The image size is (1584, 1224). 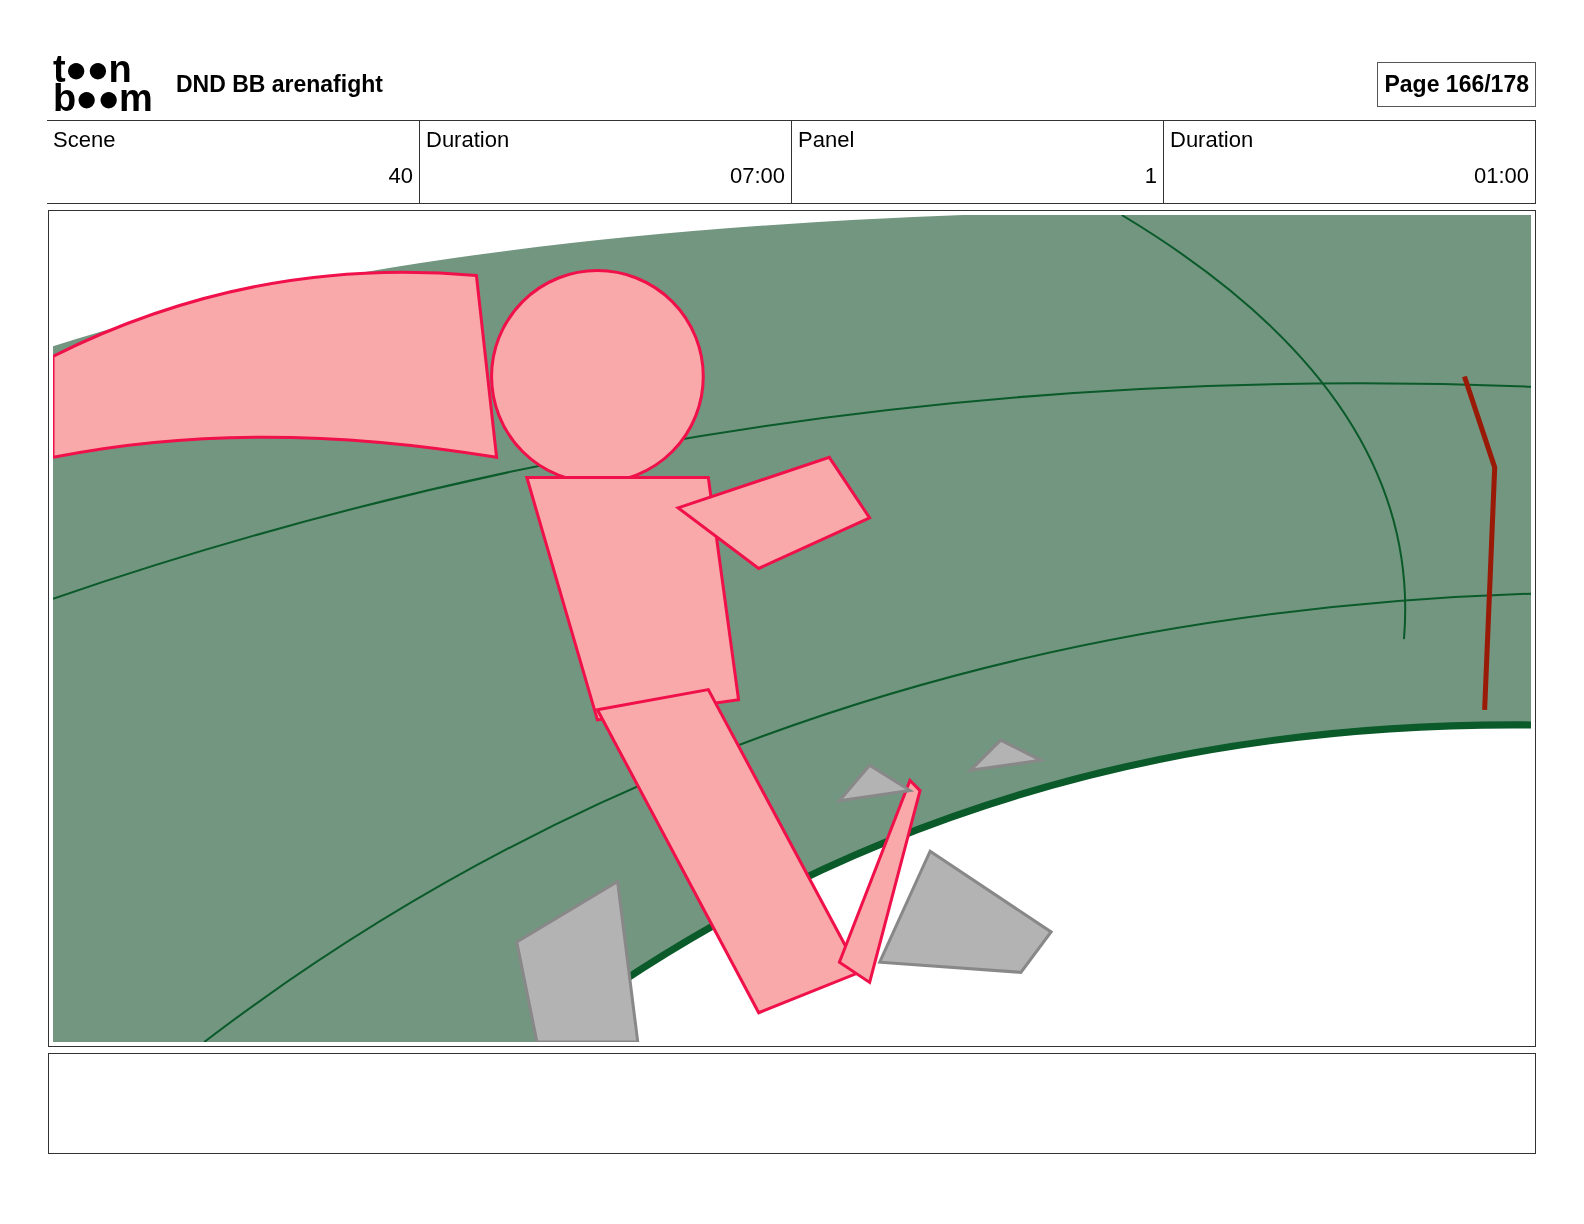 What do you see at coordinates (102, 84) in the screenshot?
I see `logo: t●●n b●●m` at bounding box center [102, 84].